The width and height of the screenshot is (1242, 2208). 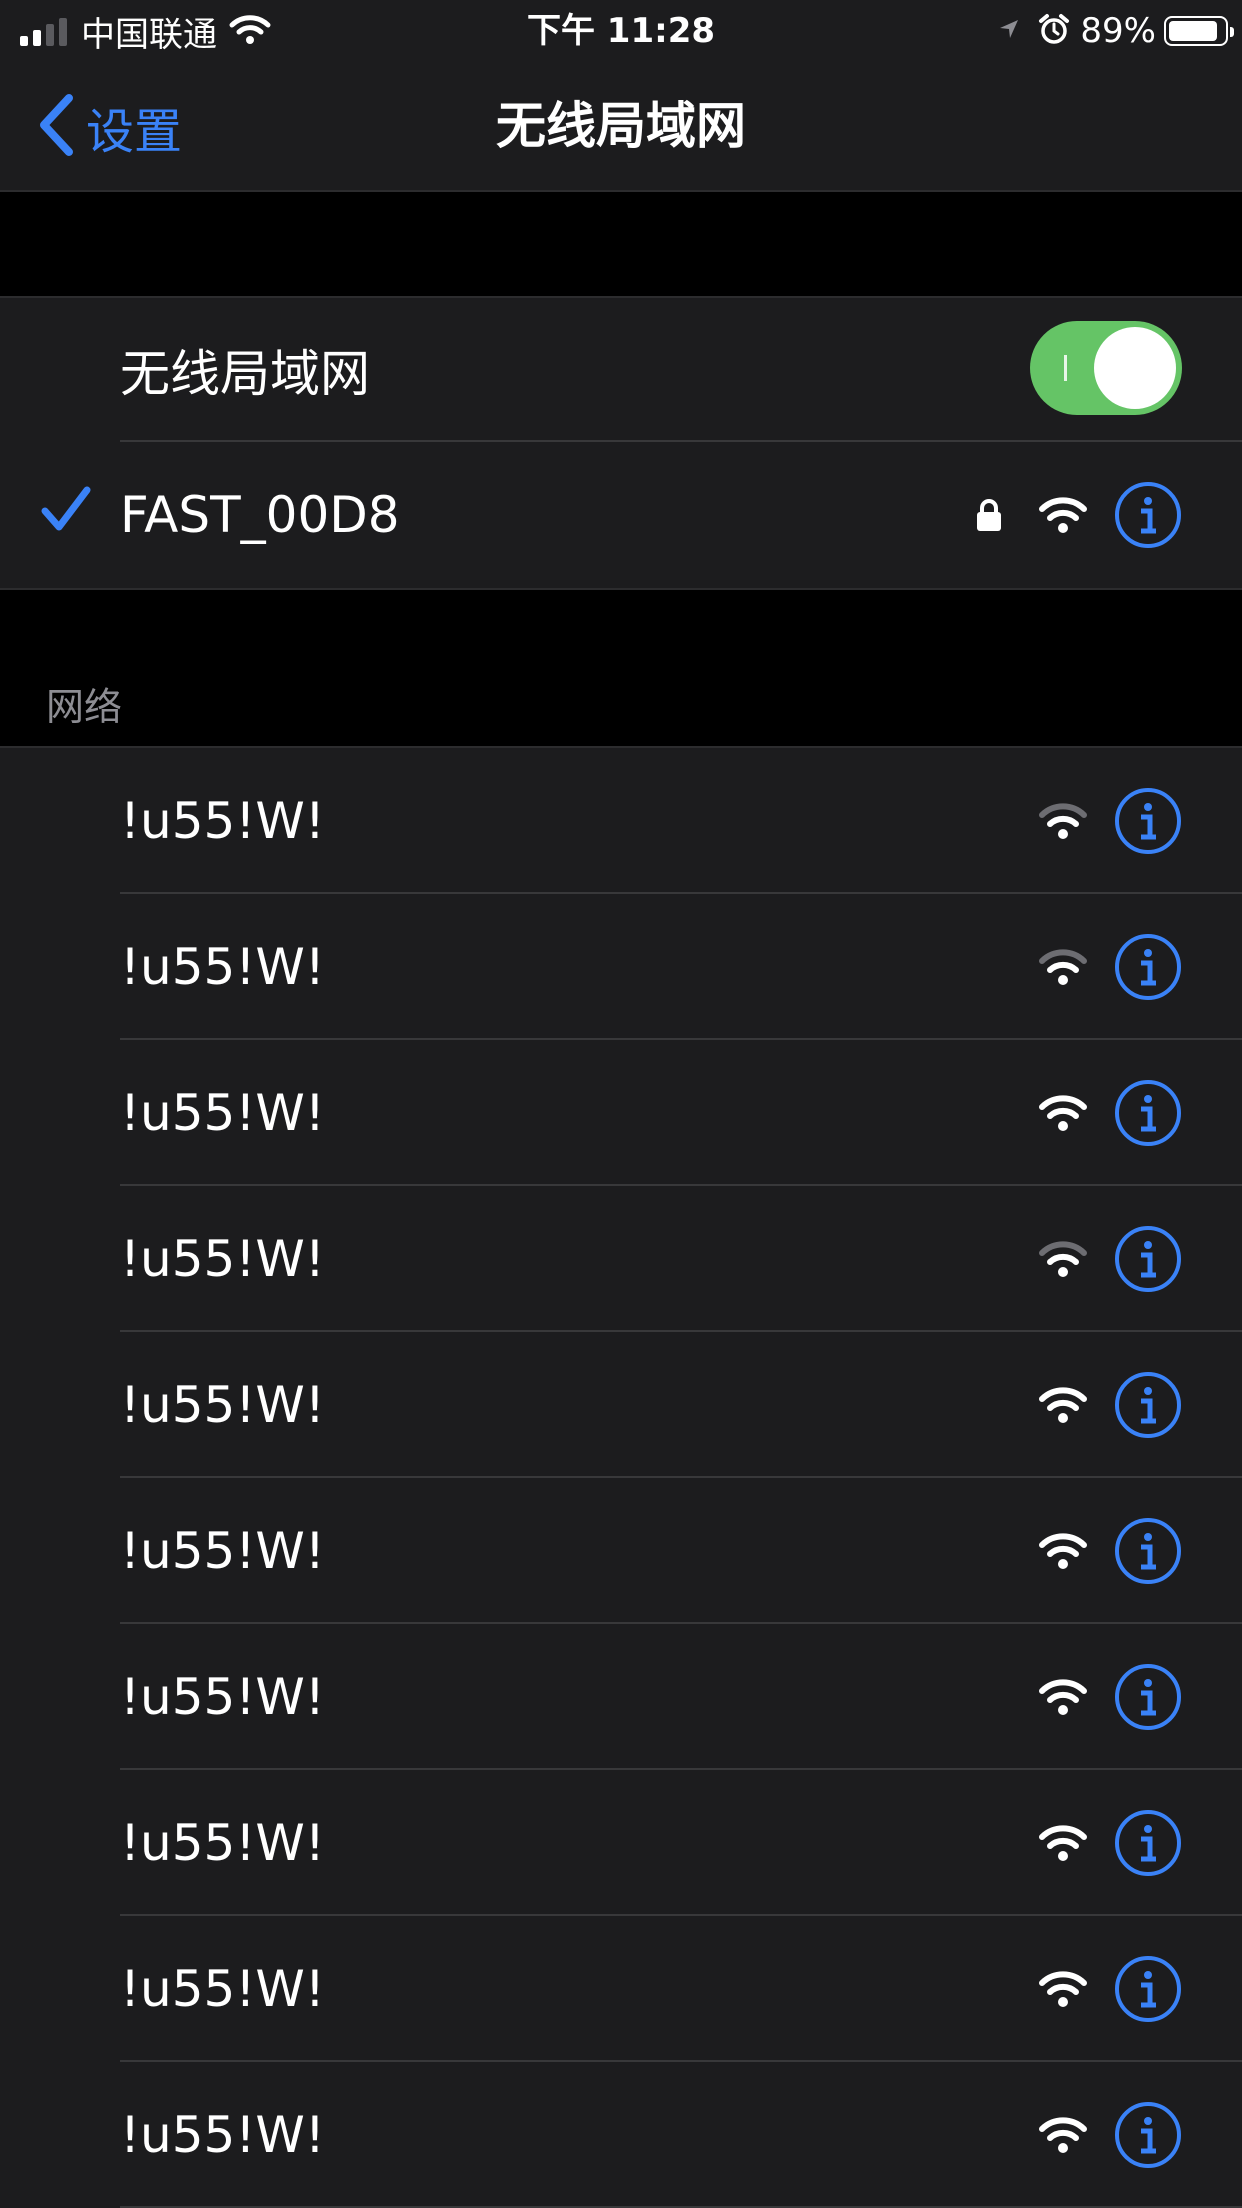 I want to click on status-right: 89%, so click(x=1116, y=31).